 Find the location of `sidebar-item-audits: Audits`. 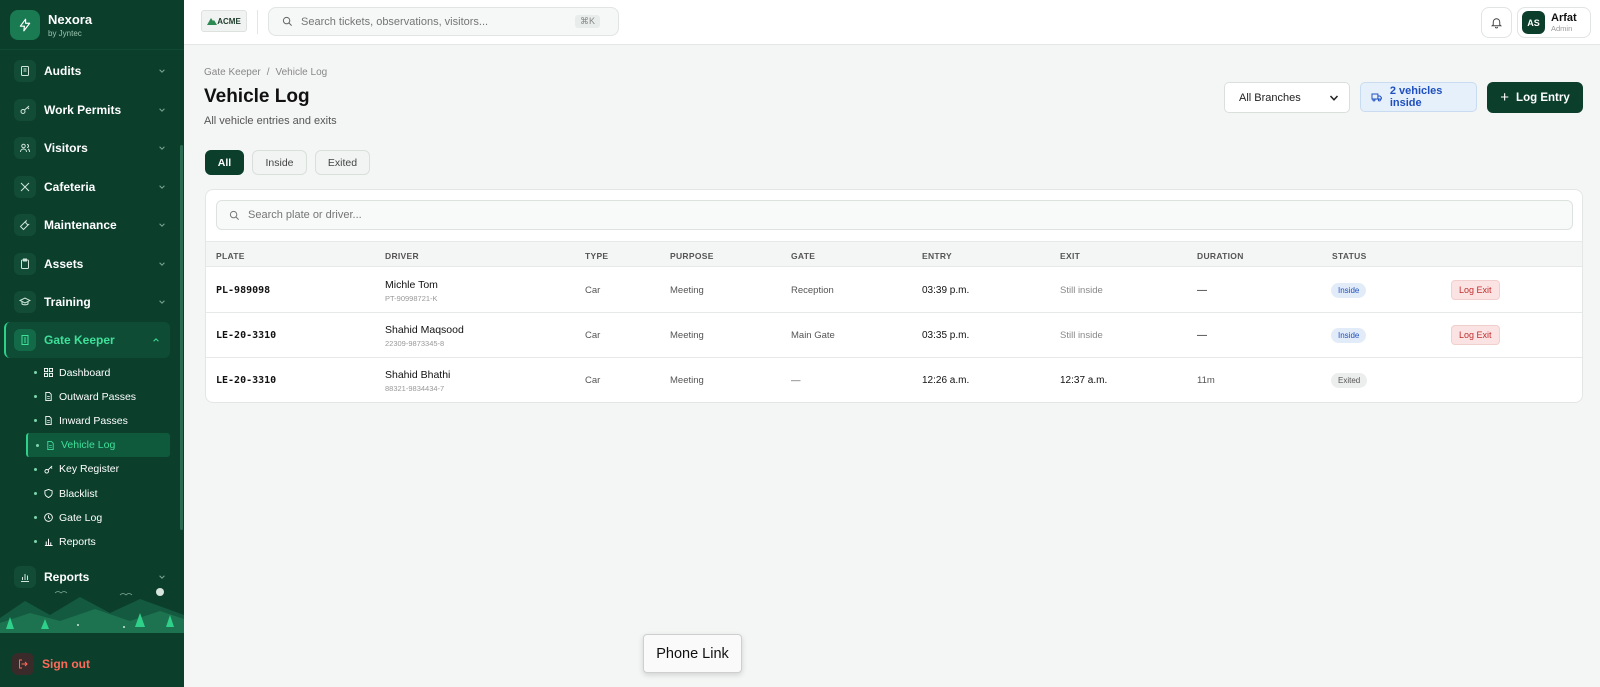

sidebar-item-audits: Audits is located at coordinates (88, 71).